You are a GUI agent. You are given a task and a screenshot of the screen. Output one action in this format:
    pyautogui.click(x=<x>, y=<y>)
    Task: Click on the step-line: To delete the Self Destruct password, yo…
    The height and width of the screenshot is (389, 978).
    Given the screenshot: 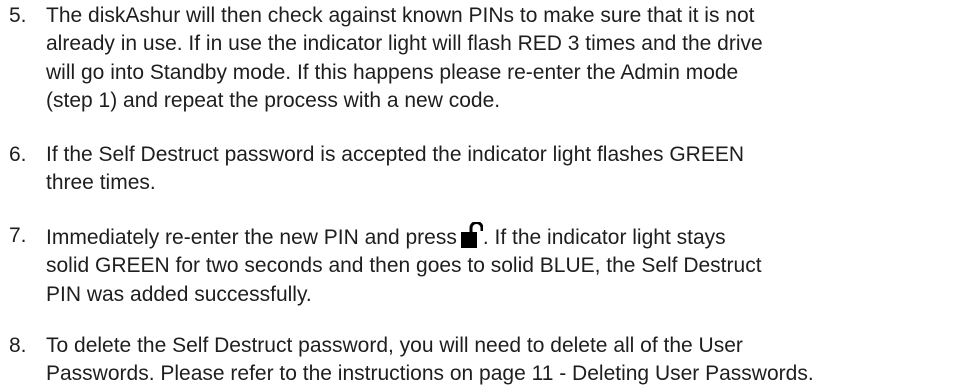 What is the action you would take?
    pyautogui.click(x=394, y=345)
    